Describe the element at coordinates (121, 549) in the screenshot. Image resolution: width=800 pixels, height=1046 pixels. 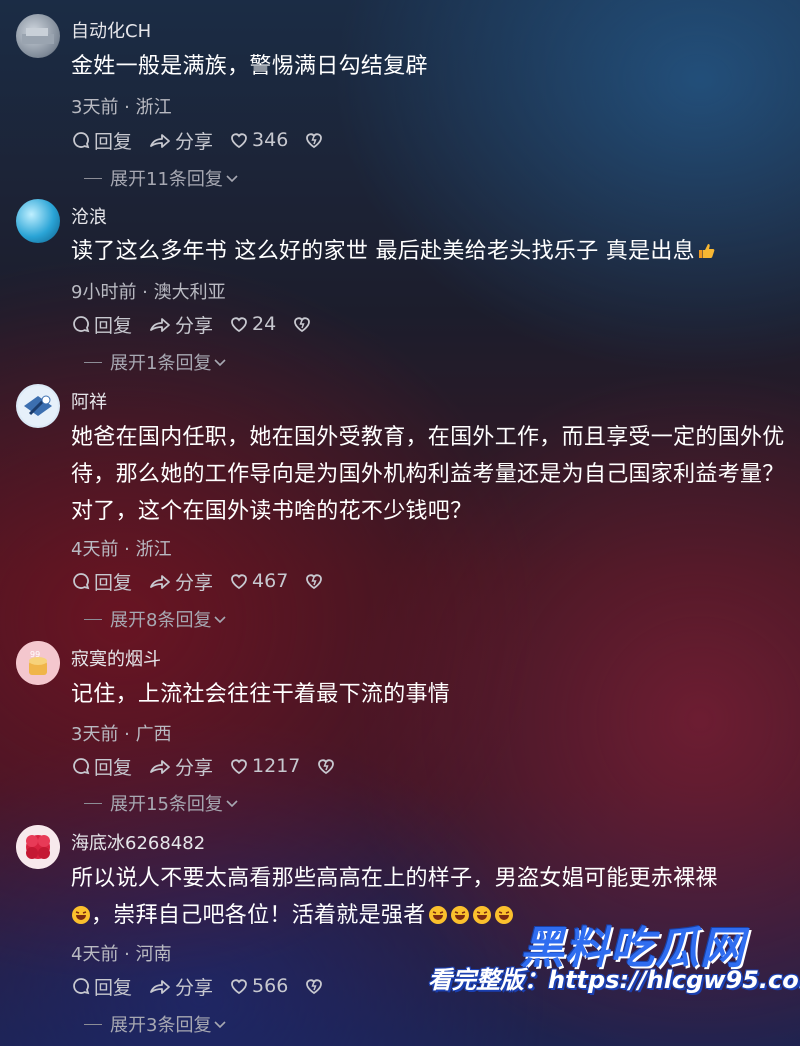
I see `comment-meta: 4天前 · 浙江` at that location.